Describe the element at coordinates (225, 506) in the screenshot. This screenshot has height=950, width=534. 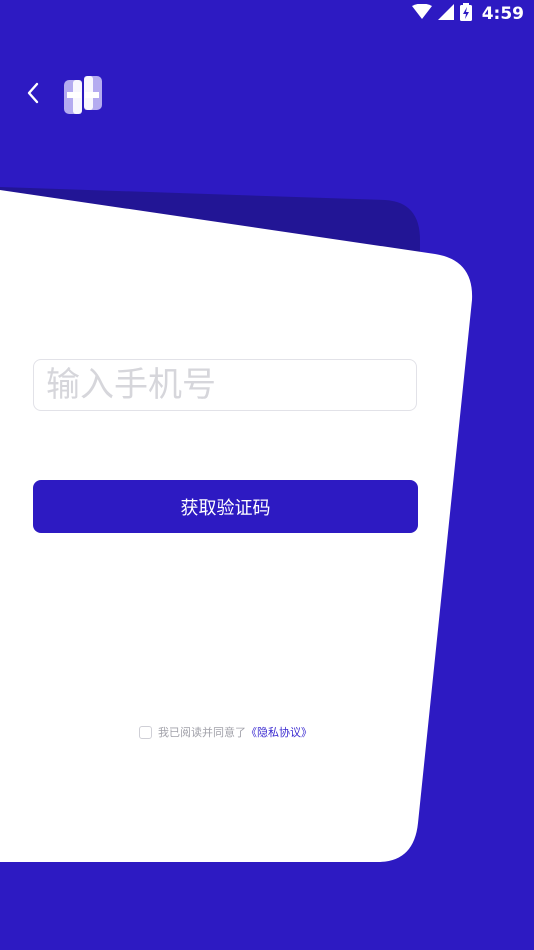
I see `get-verification-code-button: 获取验证码` at that location.